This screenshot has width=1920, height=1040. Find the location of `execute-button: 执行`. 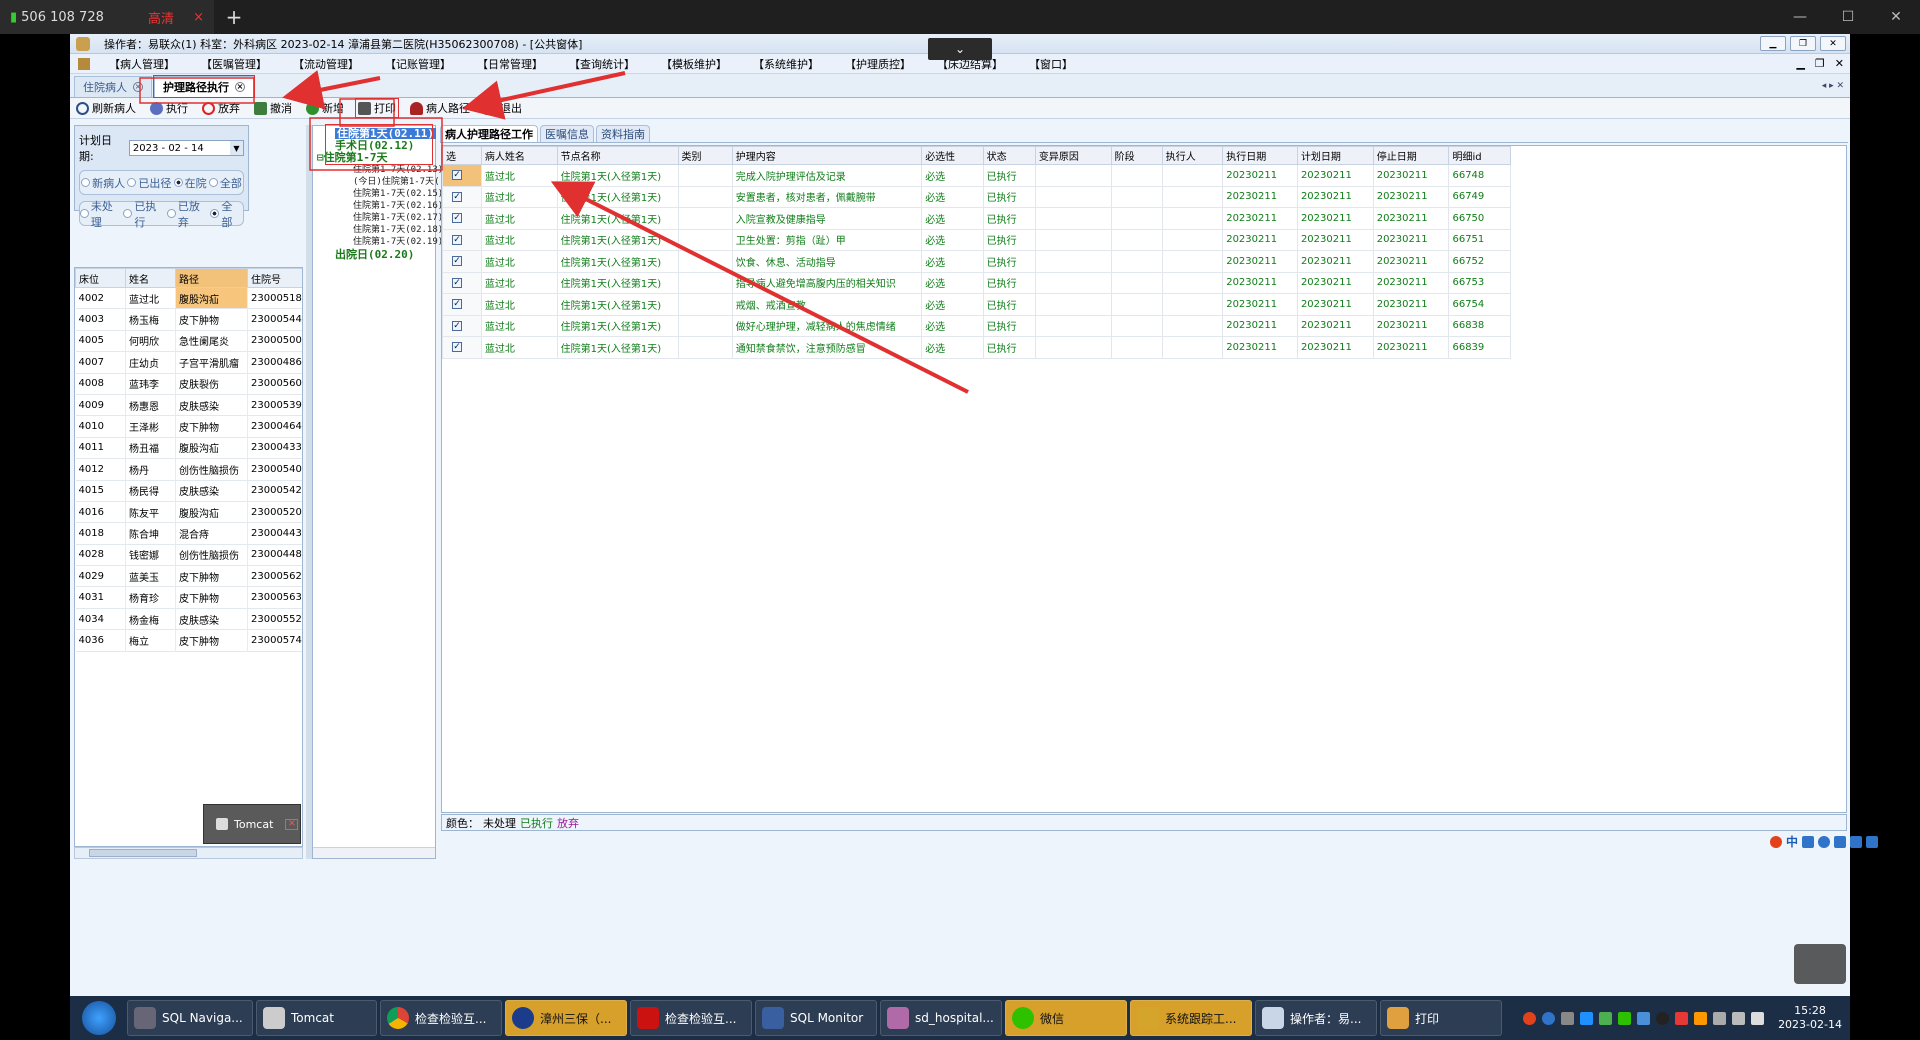

execute-button: 执行 is located at coordinates (169, 108).